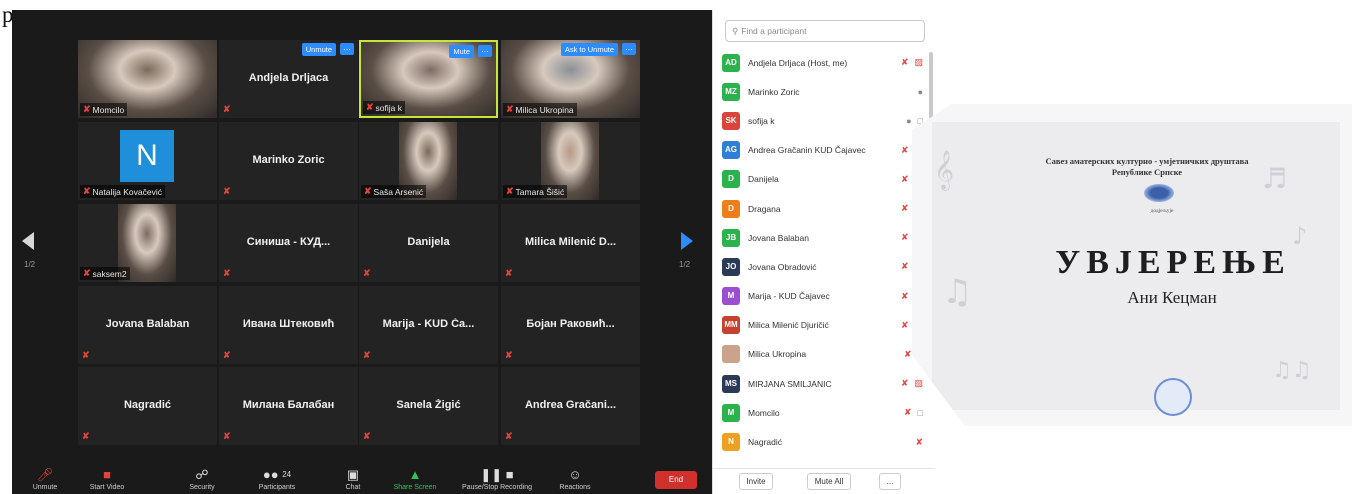 Image resolution: width=1354 pixels, height=494 pixels. What do you see at coordinates (824, 383) in the screenshot?
I see `participant-row: MS MIRJANA SMILJANIC ✘ ▨` at bounding box center [824, 383].